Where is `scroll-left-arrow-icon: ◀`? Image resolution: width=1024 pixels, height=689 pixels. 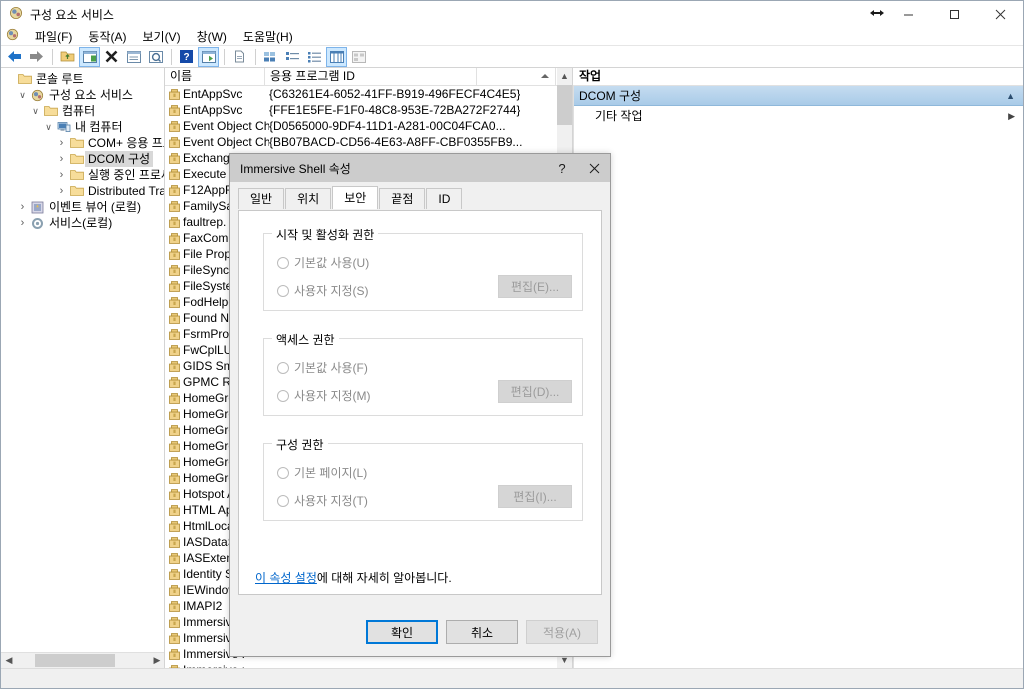 scroll-left-arrow-icon: ◀ is located at coordinates (9, 660).